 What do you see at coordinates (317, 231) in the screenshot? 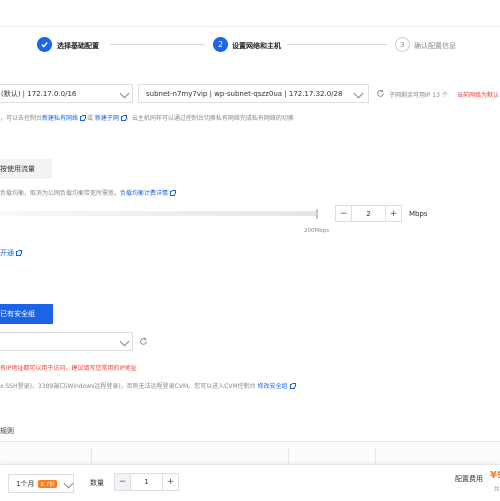
I see `slider-max-label: 200Mbps` at bounding box center [317, 231].